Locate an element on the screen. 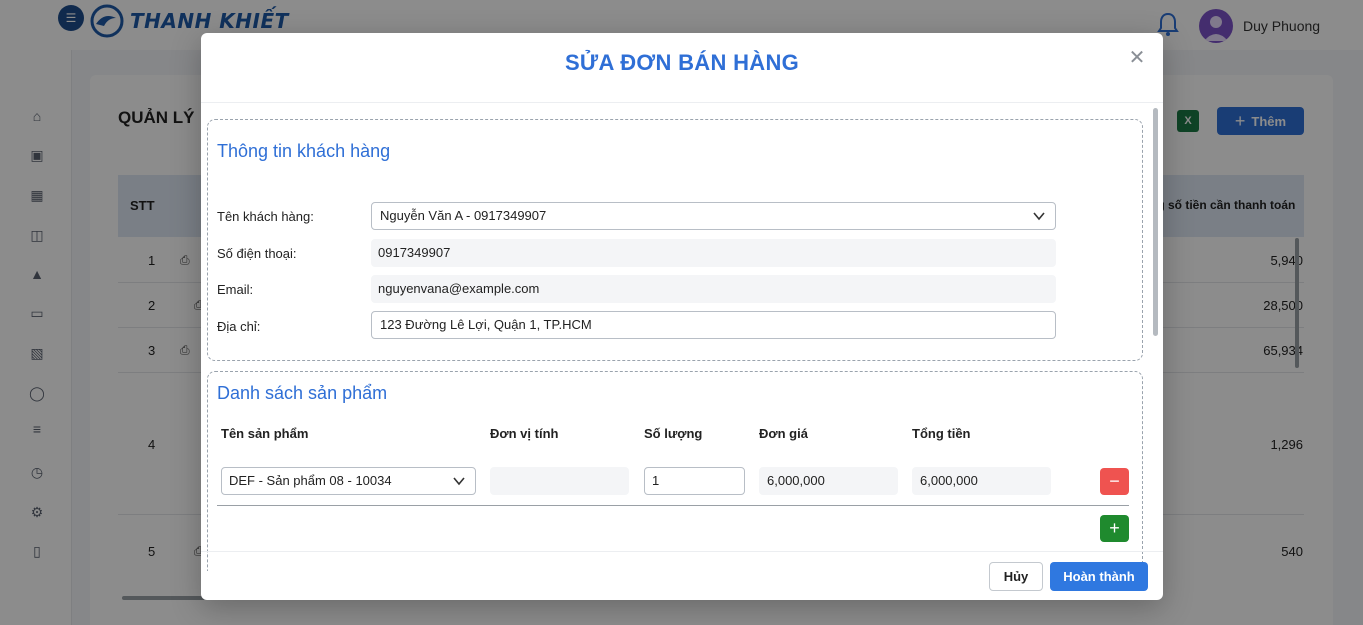  product-row-divider is located at coordinates (673, 505).